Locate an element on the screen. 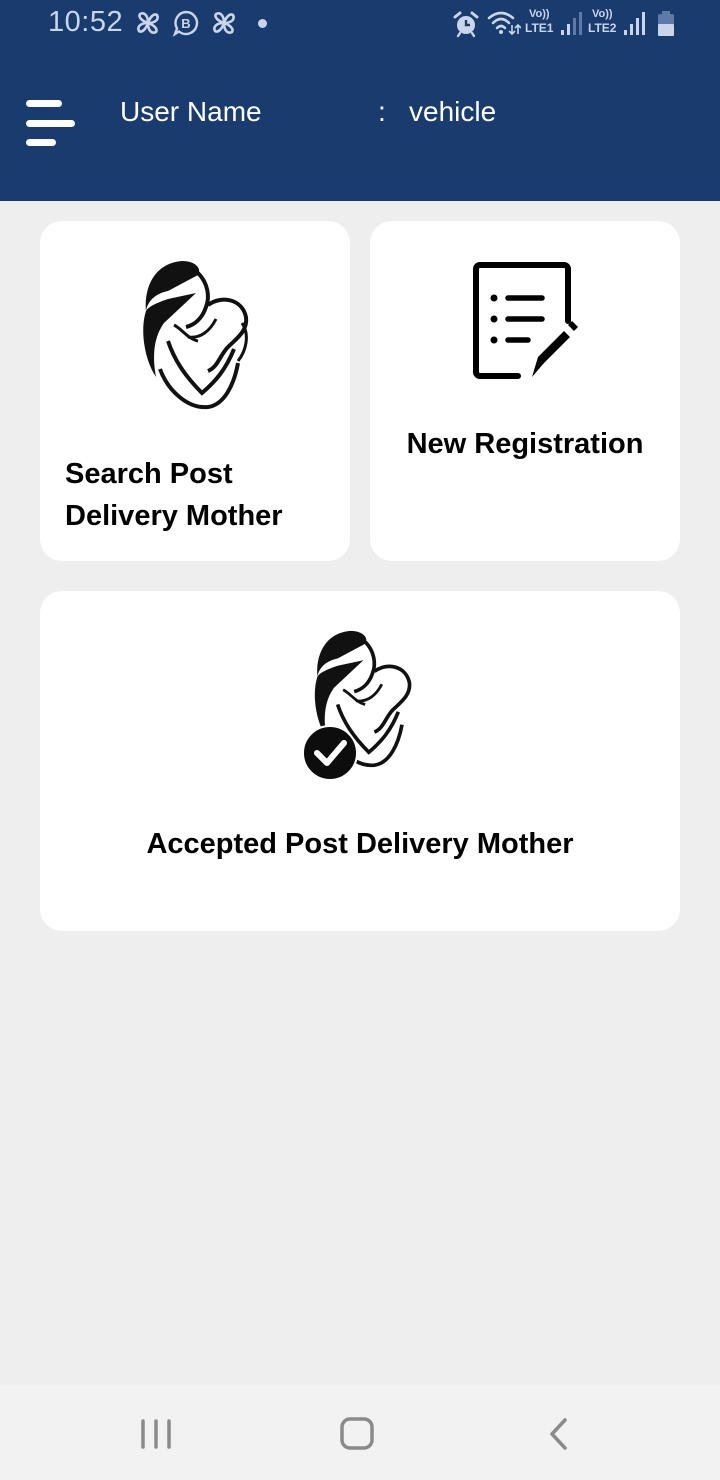 The image size is (720, 1480). recents-button is located at coordinates (156, 1433).